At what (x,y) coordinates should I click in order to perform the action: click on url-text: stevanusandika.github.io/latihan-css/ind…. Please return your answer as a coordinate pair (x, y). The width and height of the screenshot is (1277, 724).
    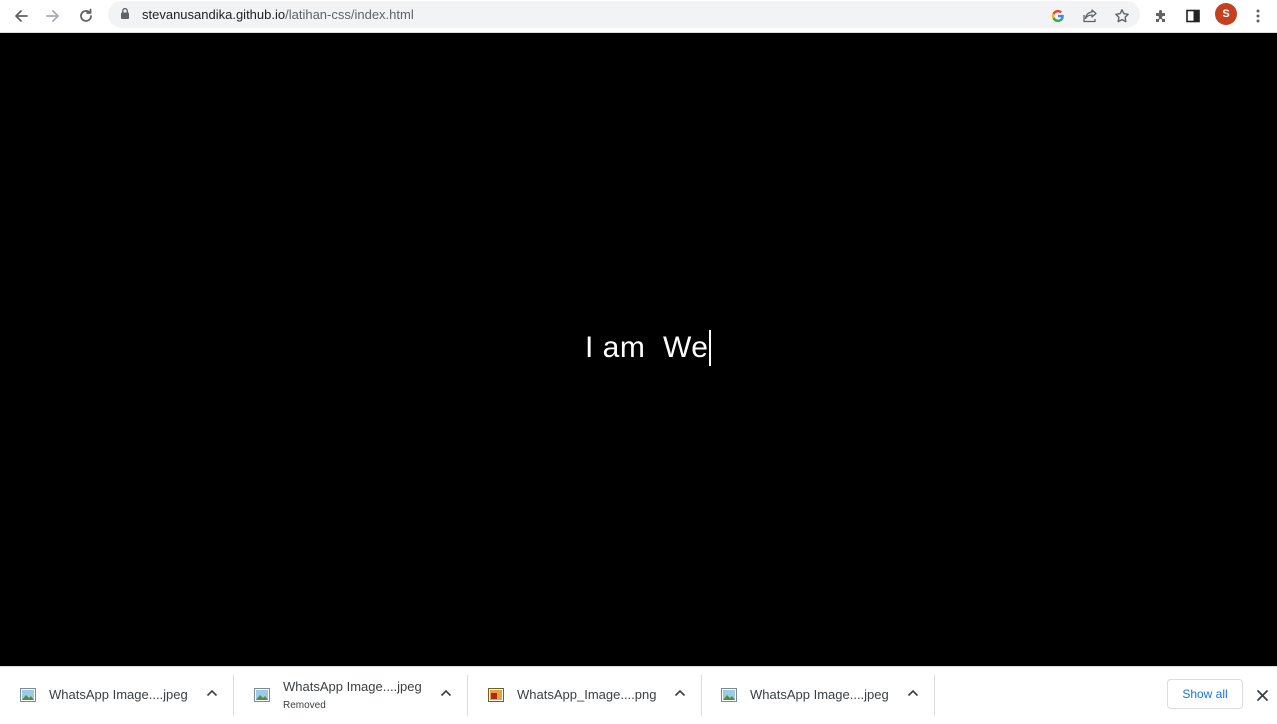
    Looking at the image, I should click on (278, 14).